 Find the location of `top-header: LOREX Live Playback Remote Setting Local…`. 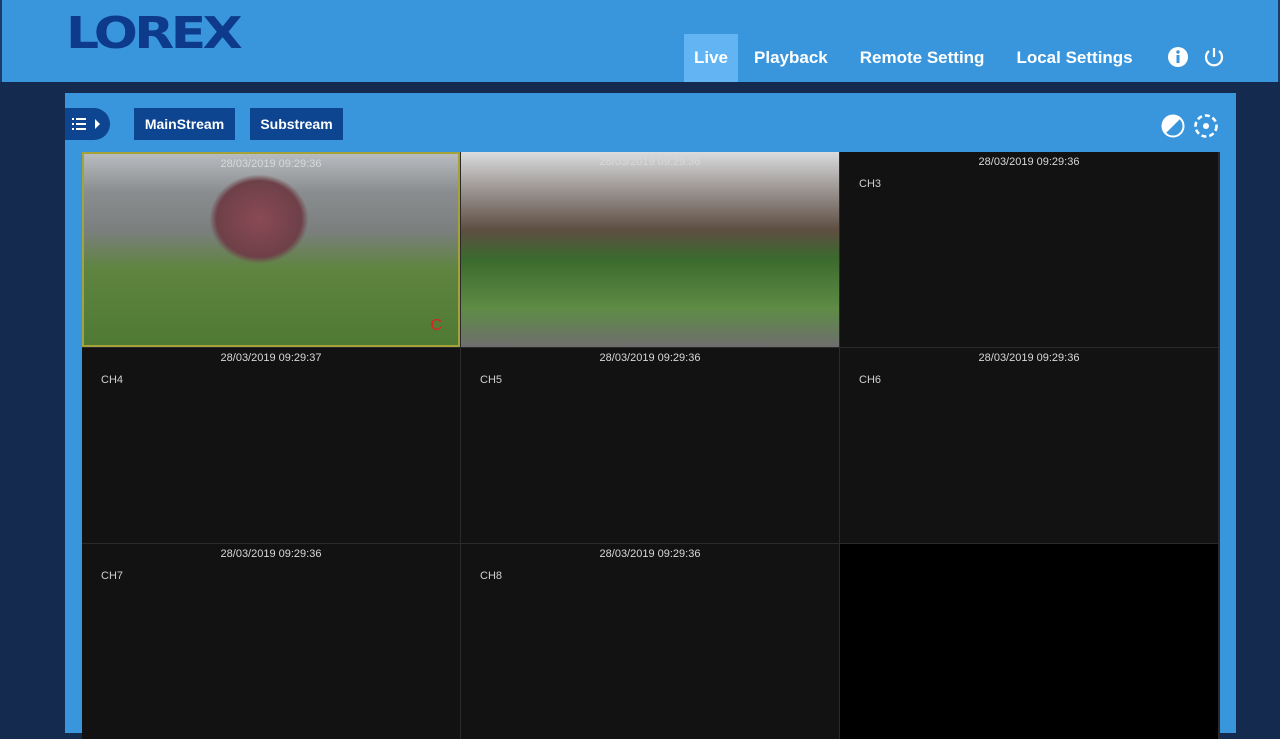

top-header: LOREX Live Playback Remote Setting Local… is located at coordinates (640, 41).